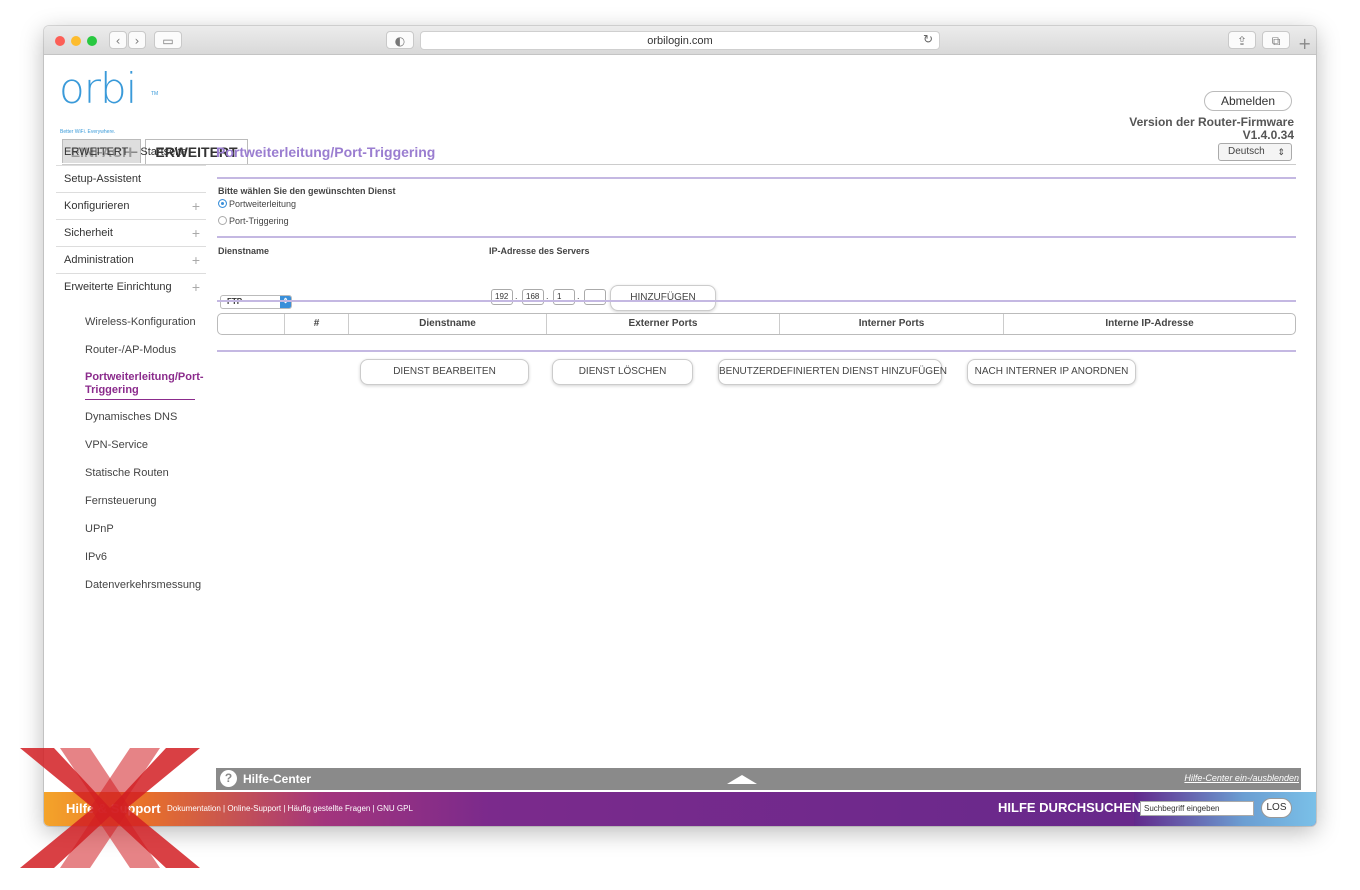 This screenshot has width=1360, height=890. Describe the element at coordinates (444, 372) in the screenshot. I see `edit-service-button: DIENST BEARBEITEN` at that location.